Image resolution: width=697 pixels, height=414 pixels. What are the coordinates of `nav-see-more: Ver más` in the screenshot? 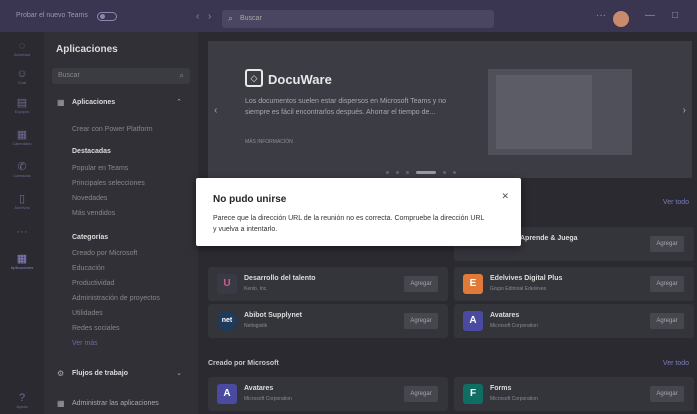 It's located at (85, 343).